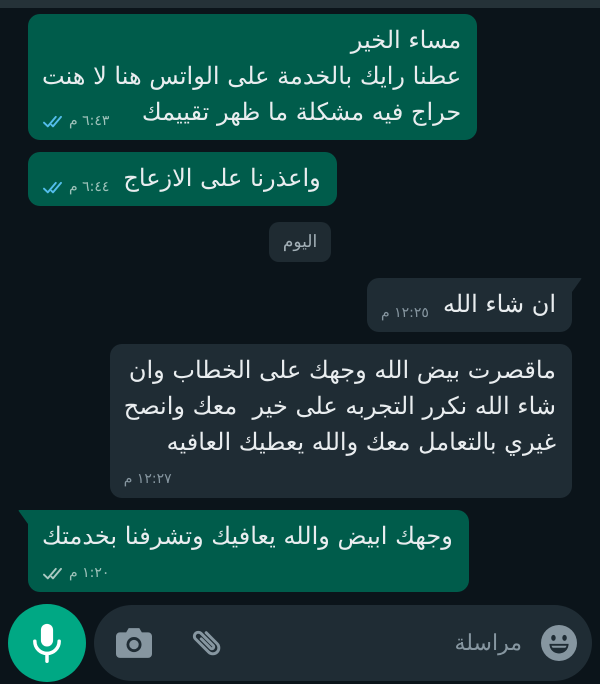 This screenshot has width=600, height=684. What do you see at coordinates (405, 313) in the screenshot?
I see `message-time: ١٢:٢٥ م` at bounding box center [405, 313].